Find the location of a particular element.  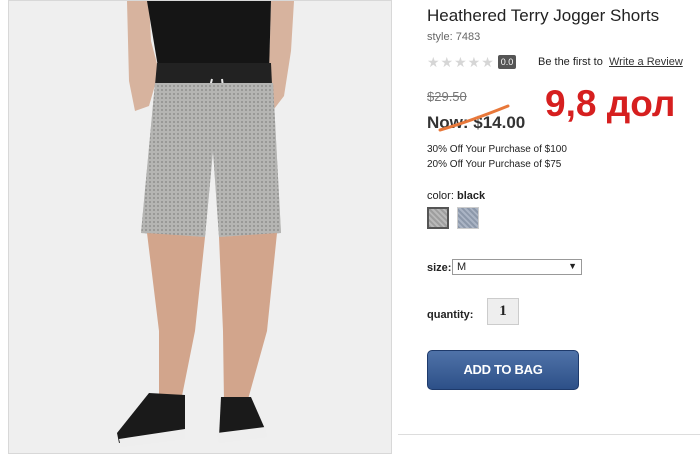

promo-line-1: 30% Off Your Purchase of $100 is located at coordinates (497, 149).